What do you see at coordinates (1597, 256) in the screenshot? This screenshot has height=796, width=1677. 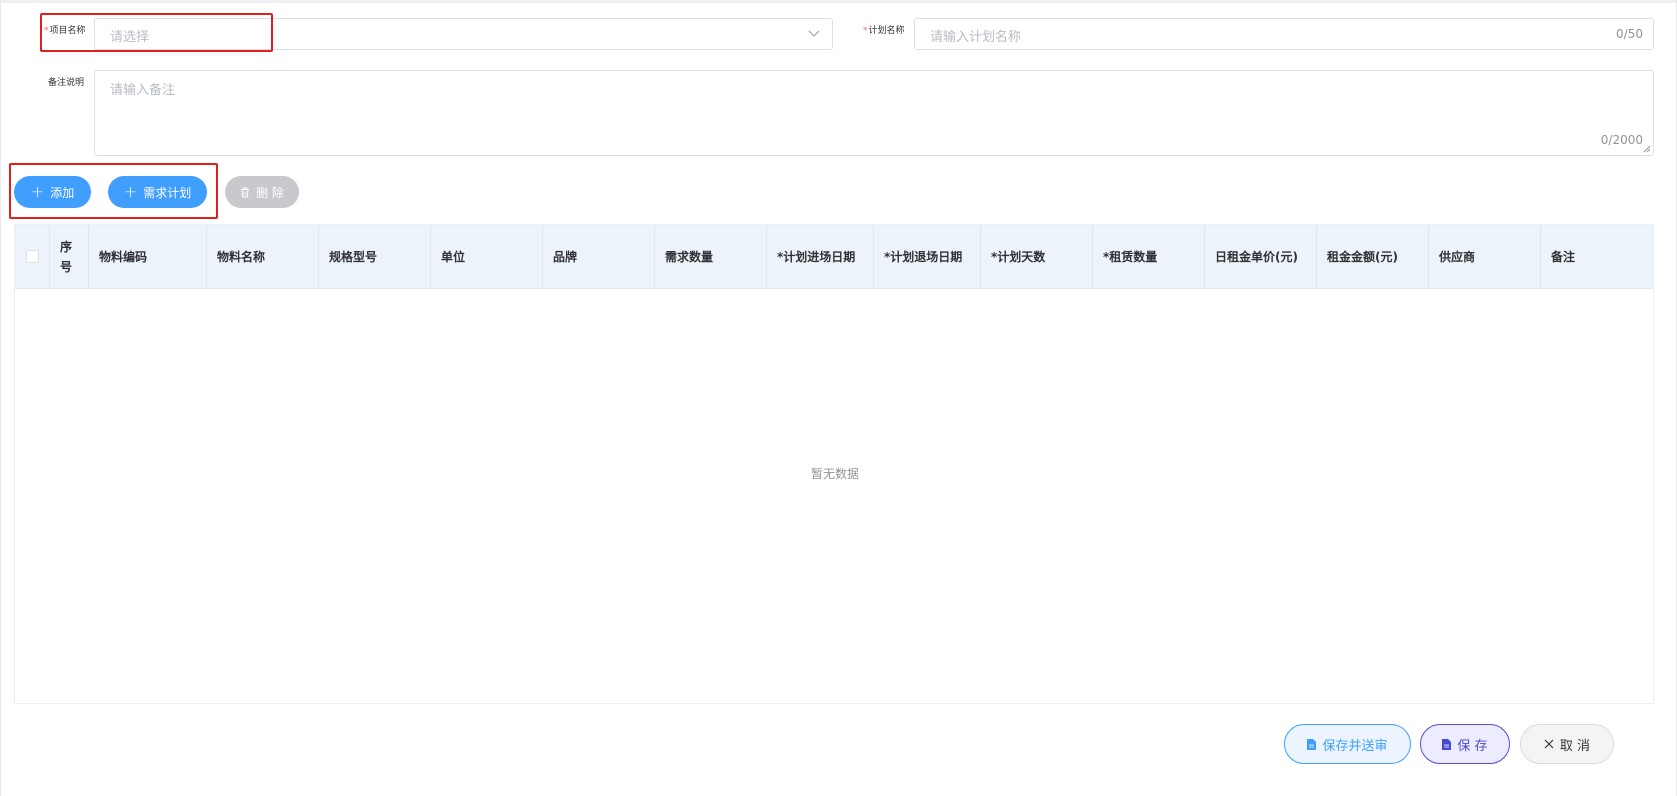 I see `column-header-remark: 备注` at bounding box center [1597, 256].